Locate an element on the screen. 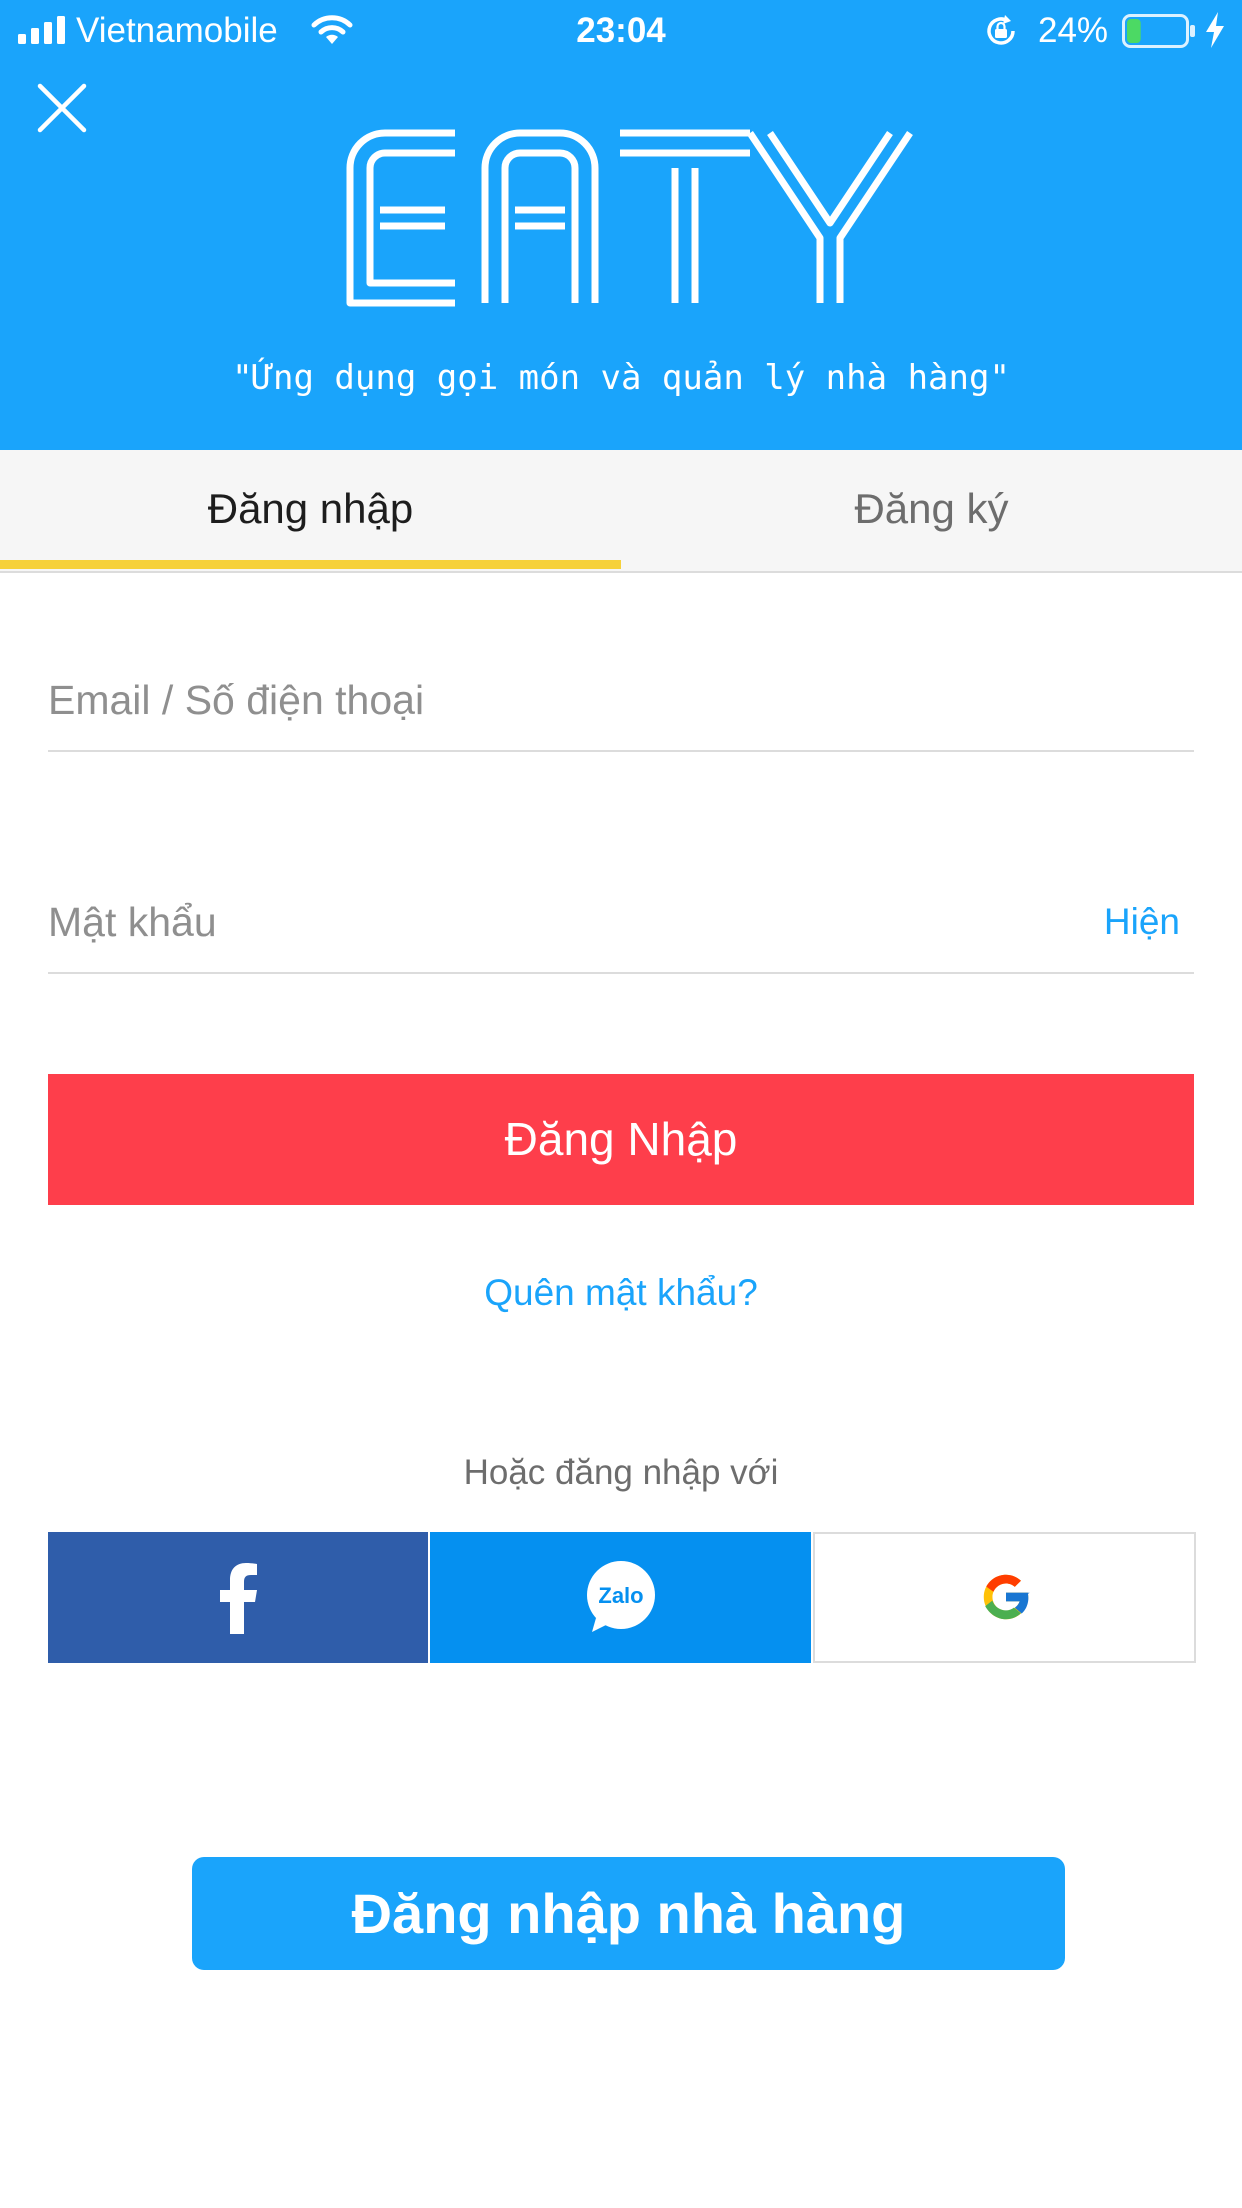  email-field is located at coordinates (621, 701).